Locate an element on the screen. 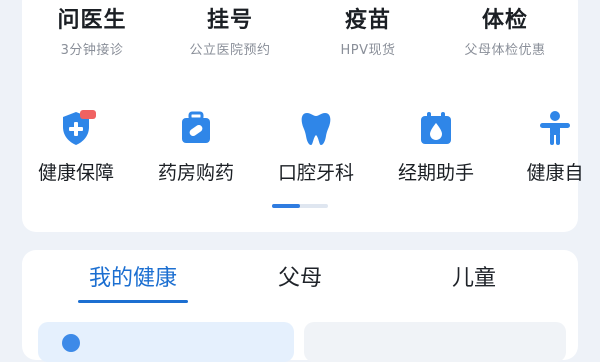 This screenshot has height=362, width=600. quick-entry-insurance: 健康保障 is located at coordinates (76, 147).